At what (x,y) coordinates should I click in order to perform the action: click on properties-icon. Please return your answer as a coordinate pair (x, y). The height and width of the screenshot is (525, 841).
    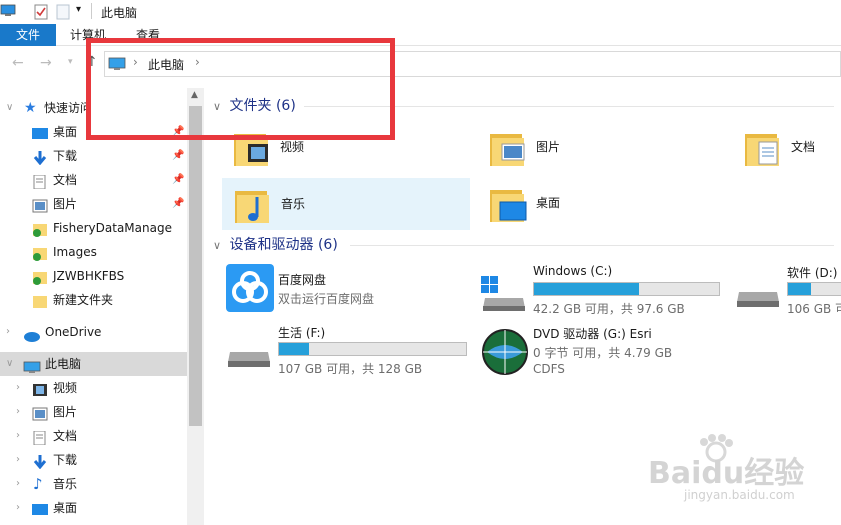
    Looking at the image, I should click on (41, 12).